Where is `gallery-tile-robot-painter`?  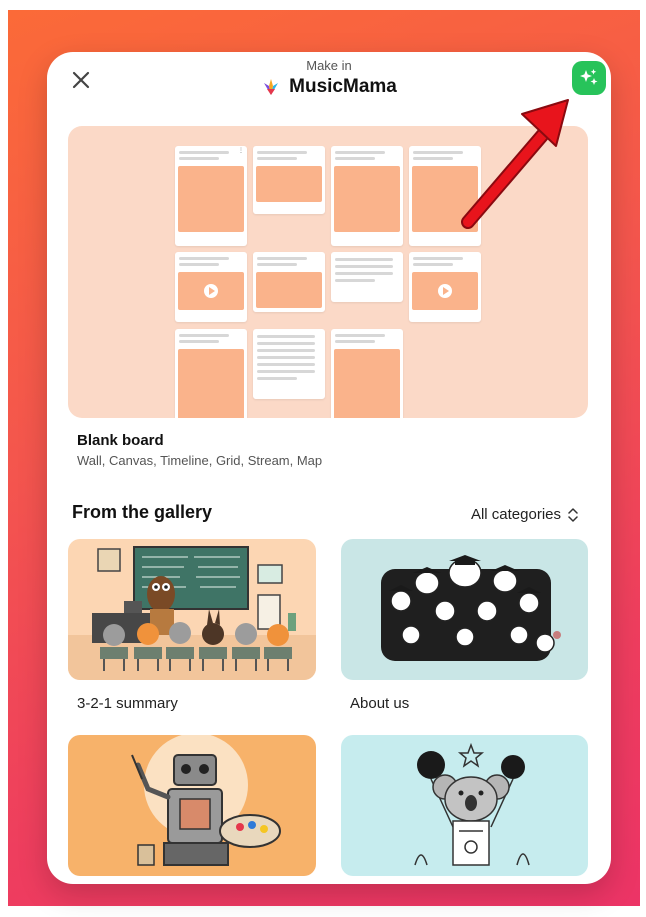
gallery-tile-robot-painter is located at coordinates (192, 805).